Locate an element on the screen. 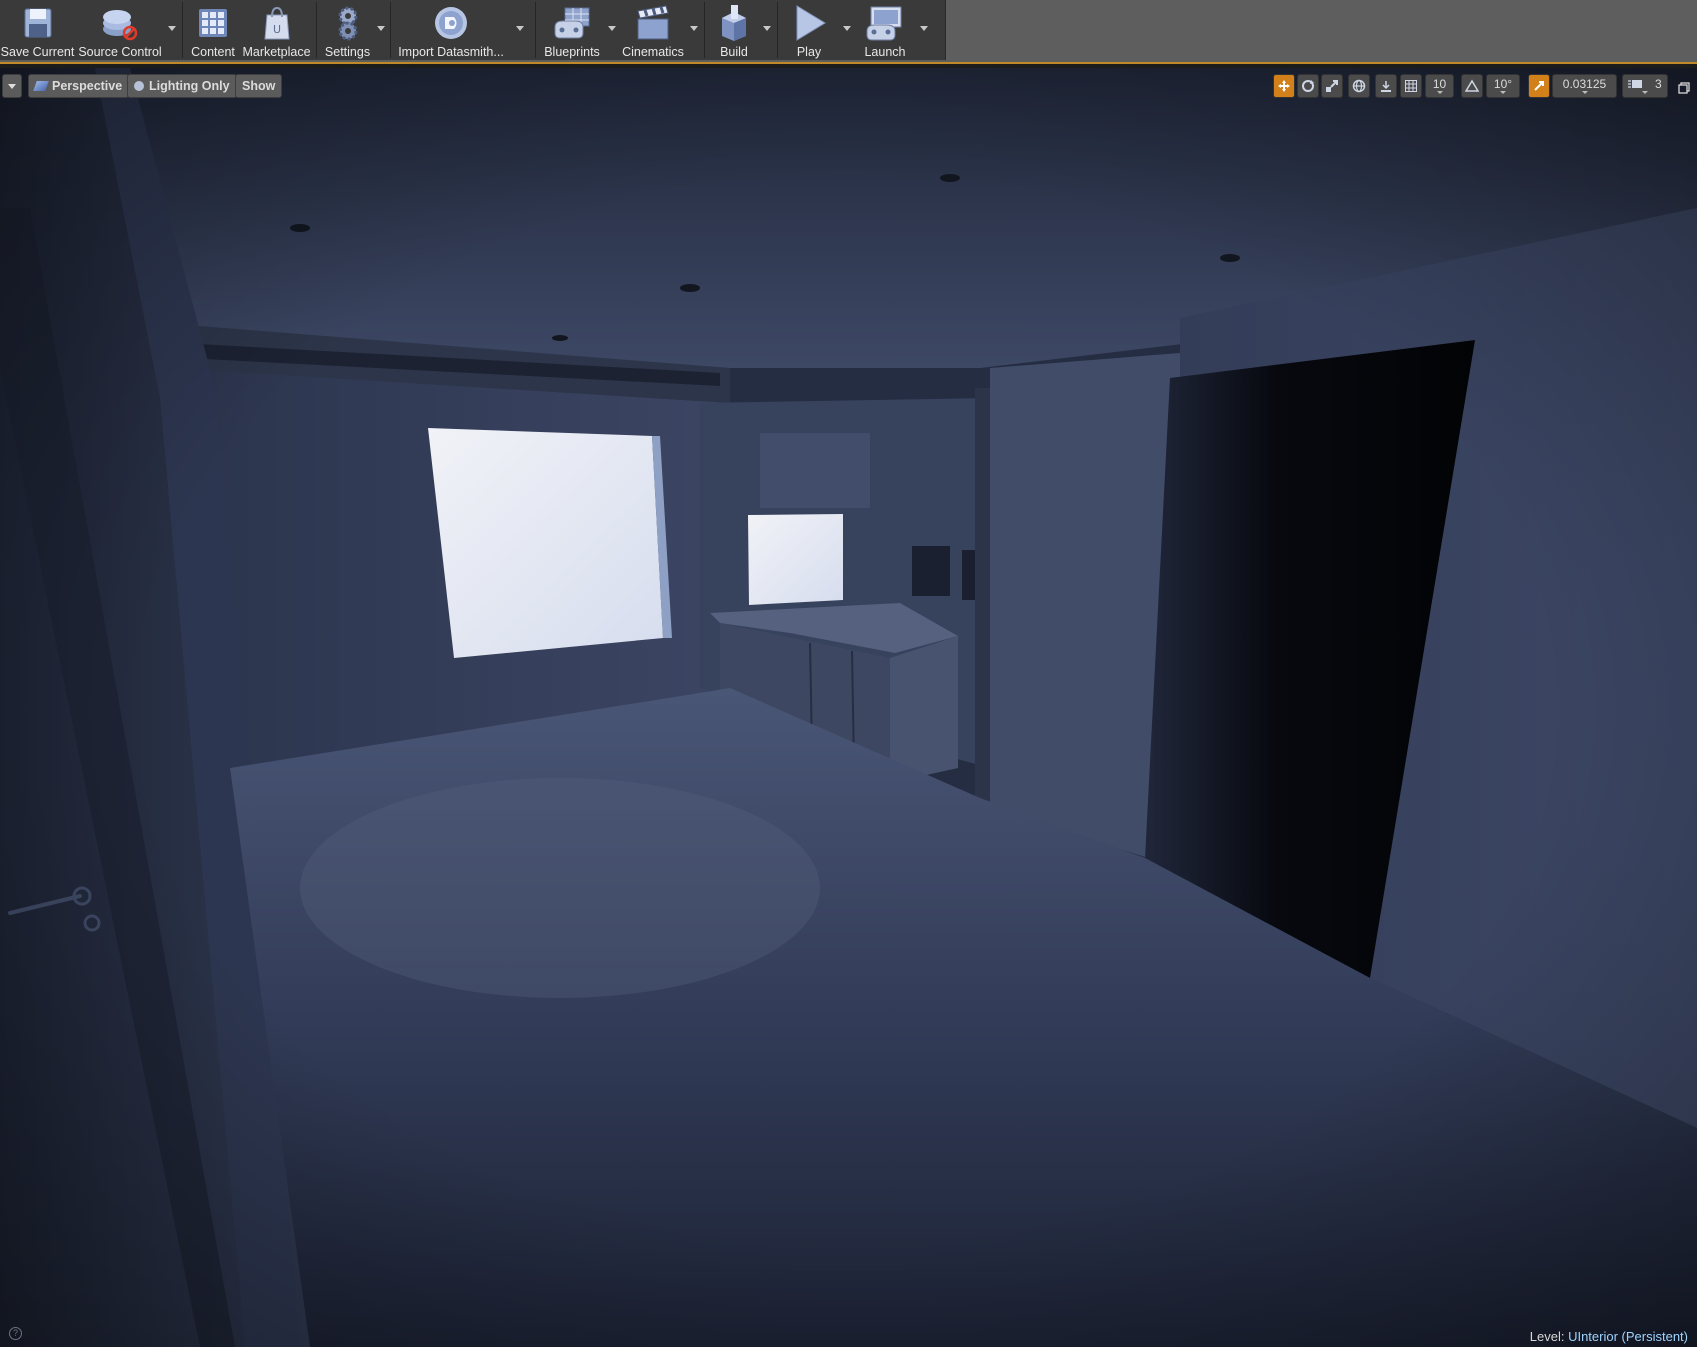 The height and width of the screenshot is (1347, 1697). marketplace-button: U Marketplace is located at coordinates (276, 30).